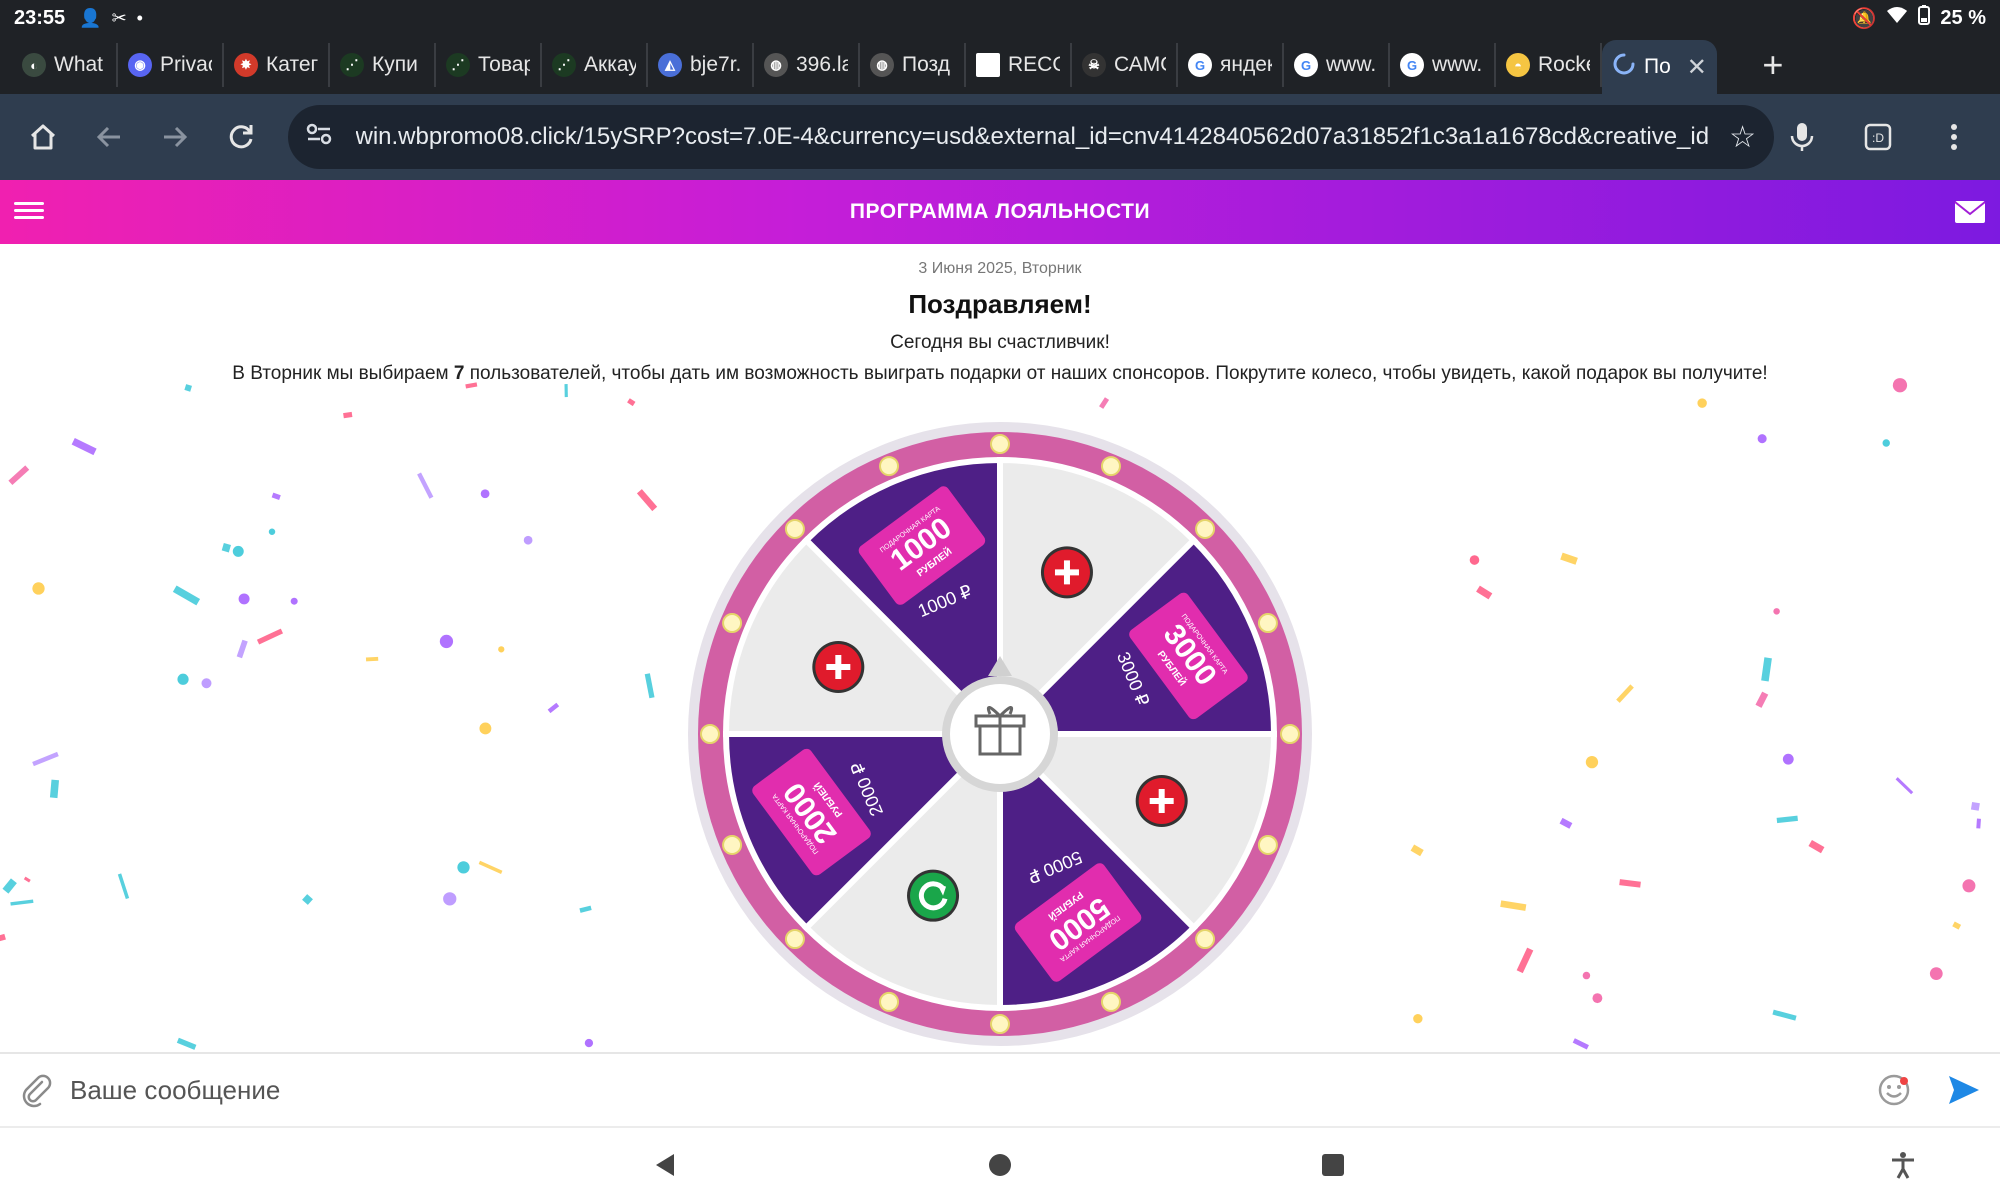  What do you see at coordinates (1897, 18) in the screenshot?
I see `wifi-icon` at bounding box center [1897, 18].